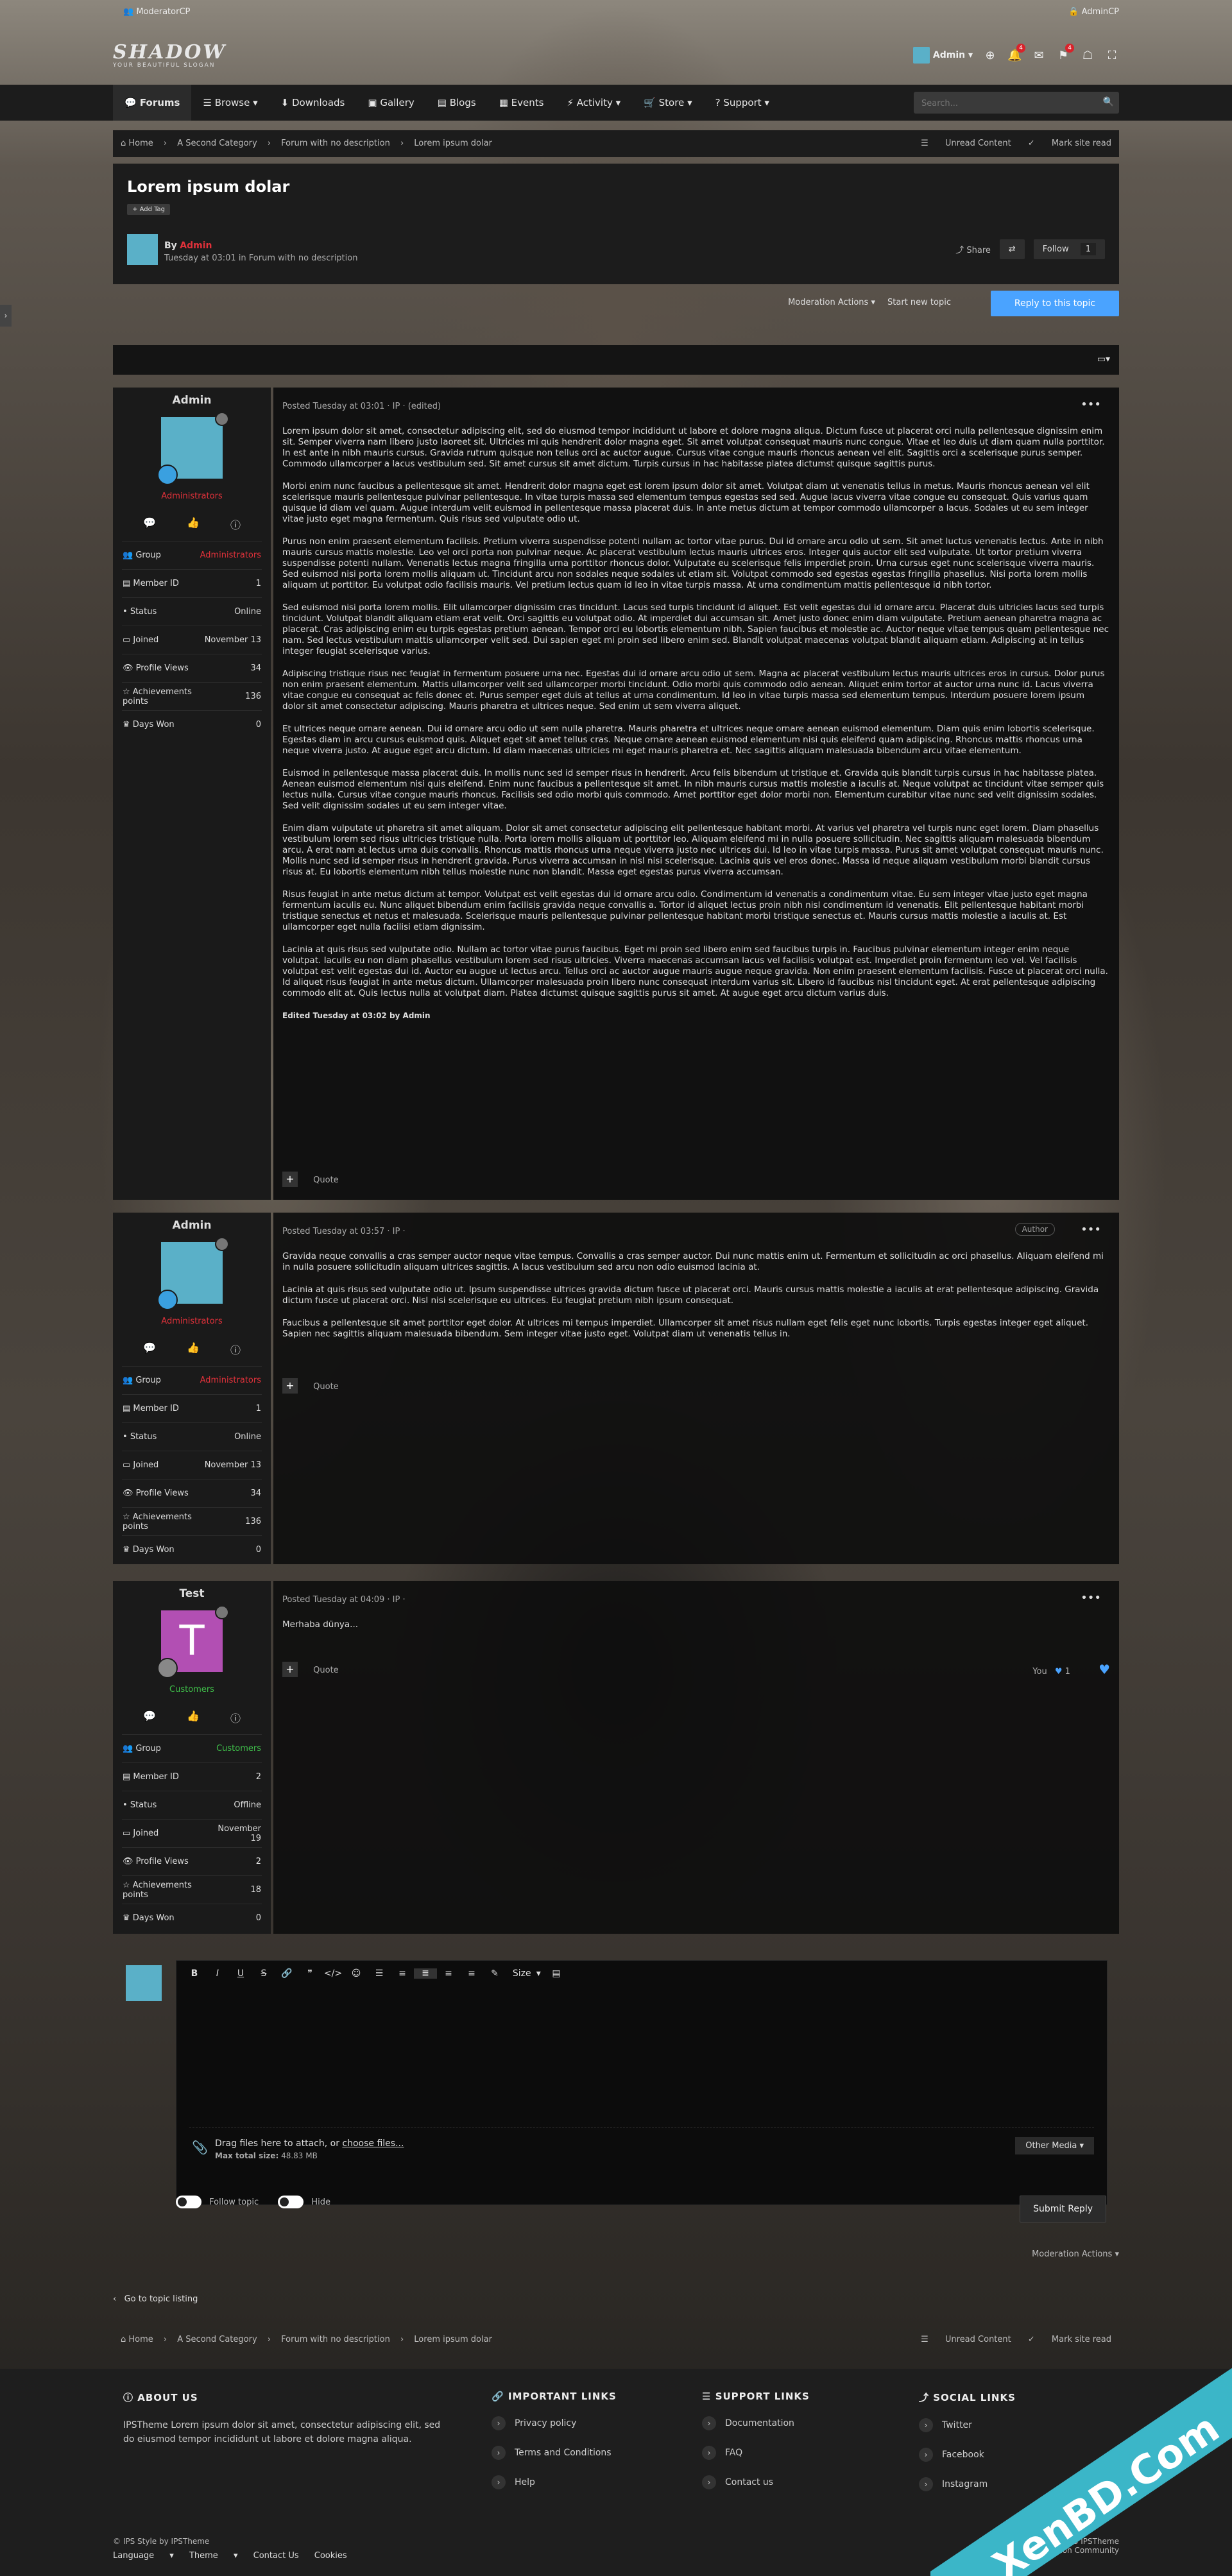 Image resolution: width=1232 pixels, height=2576 pixels. Describe the element at coordinates (1012, 249) in the screenshot. I see `feed-button: ⇄` at that location.